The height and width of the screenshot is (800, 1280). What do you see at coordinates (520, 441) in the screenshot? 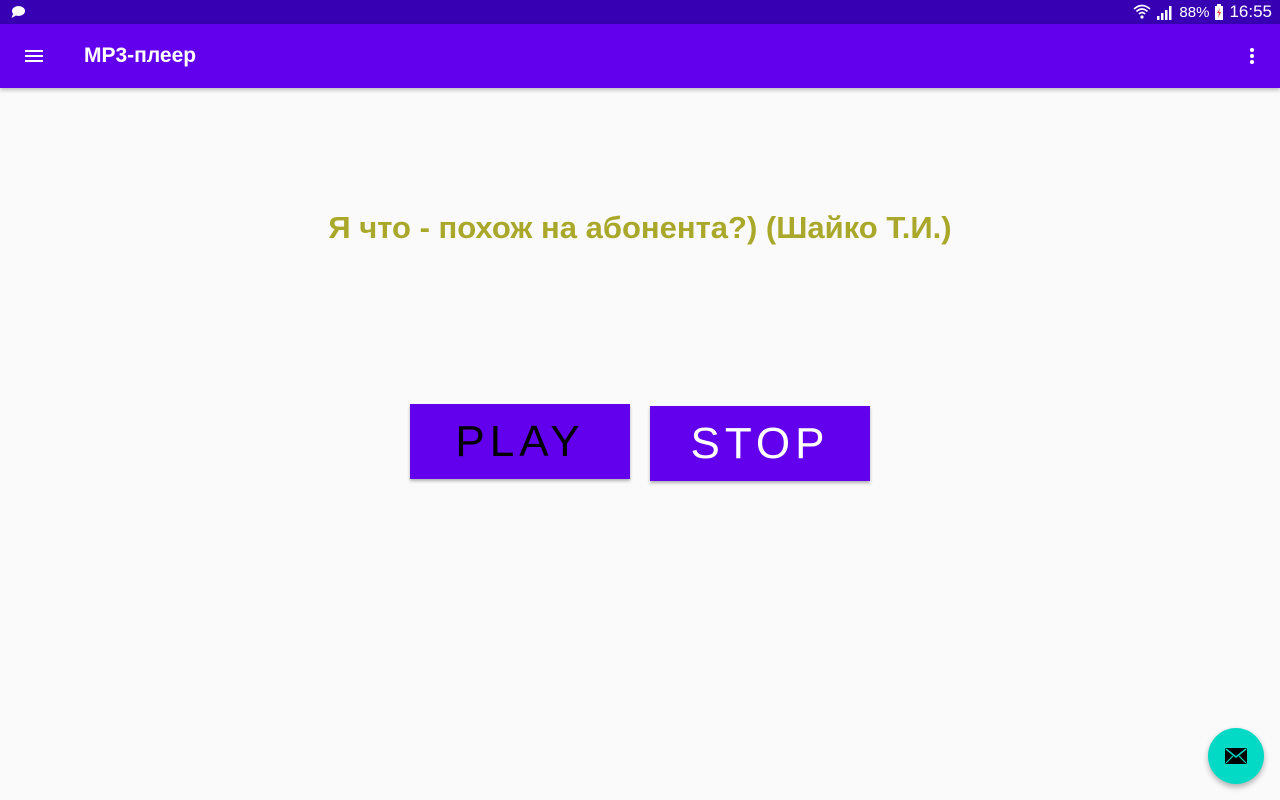
I see `play-button: PLAY` at bounding box center [520, 441].